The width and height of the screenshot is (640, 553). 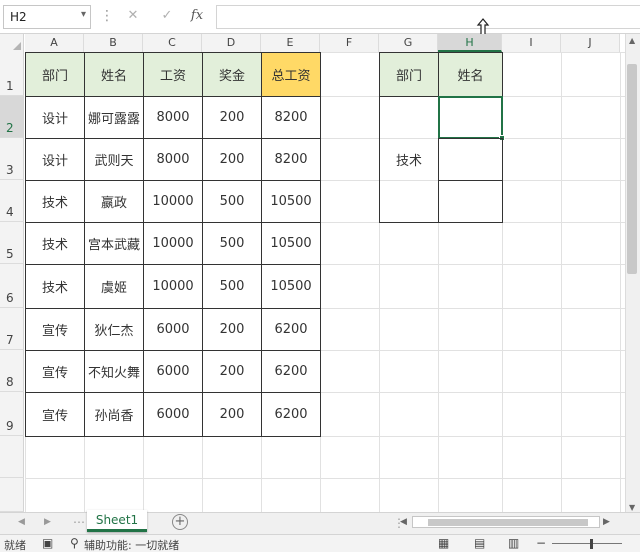 I want to click on table-header-cell: 姓名, so click(x=114, y=74).